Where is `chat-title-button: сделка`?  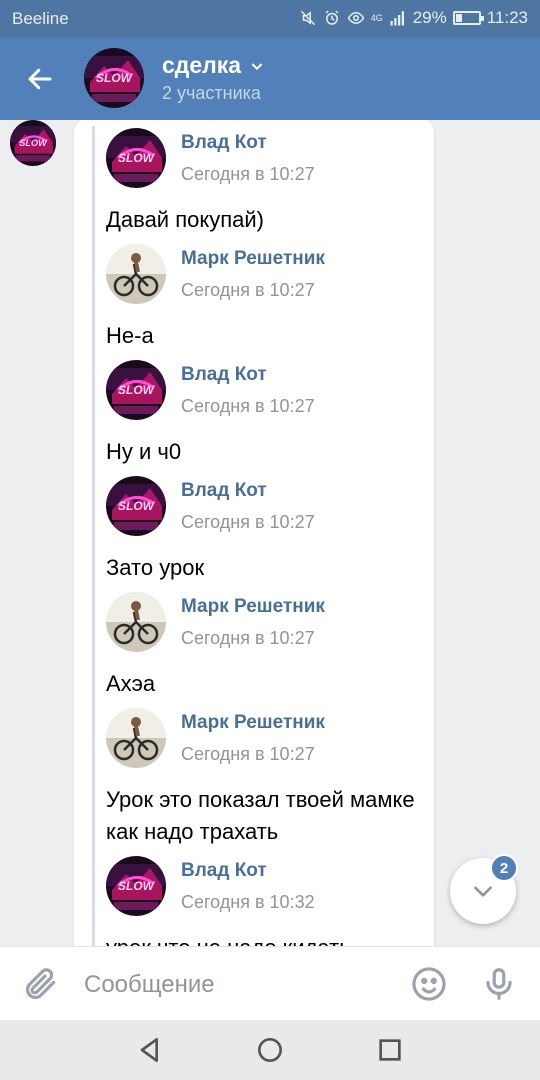
chat-title-button: сделка is located at coordinates (213, 65).